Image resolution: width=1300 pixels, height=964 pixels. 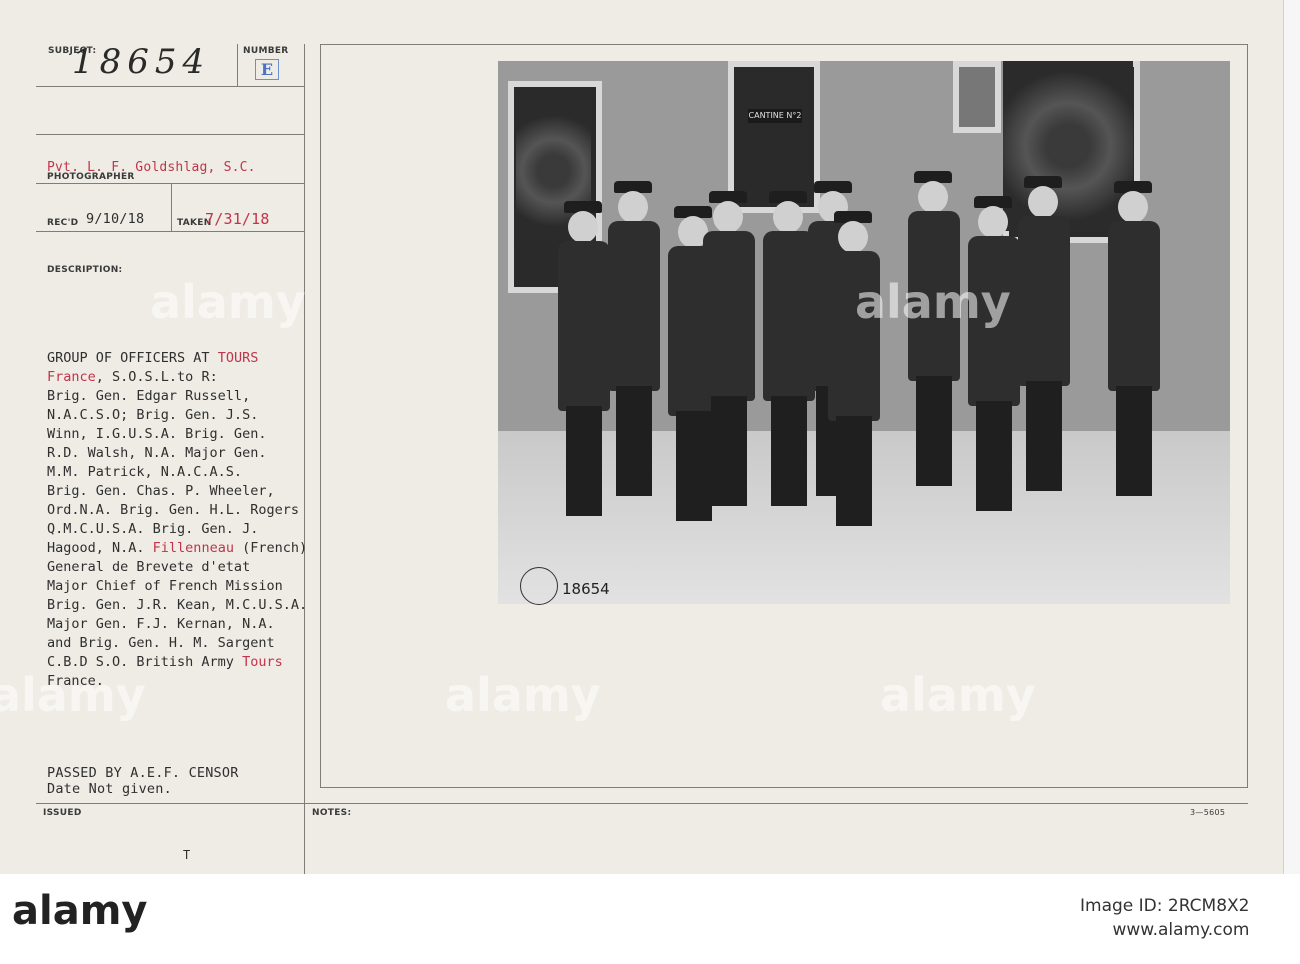 I want to click on description-line-text: Q.M.C.U.S.A. Brig. Gen. J., so click(x=153, y=529).